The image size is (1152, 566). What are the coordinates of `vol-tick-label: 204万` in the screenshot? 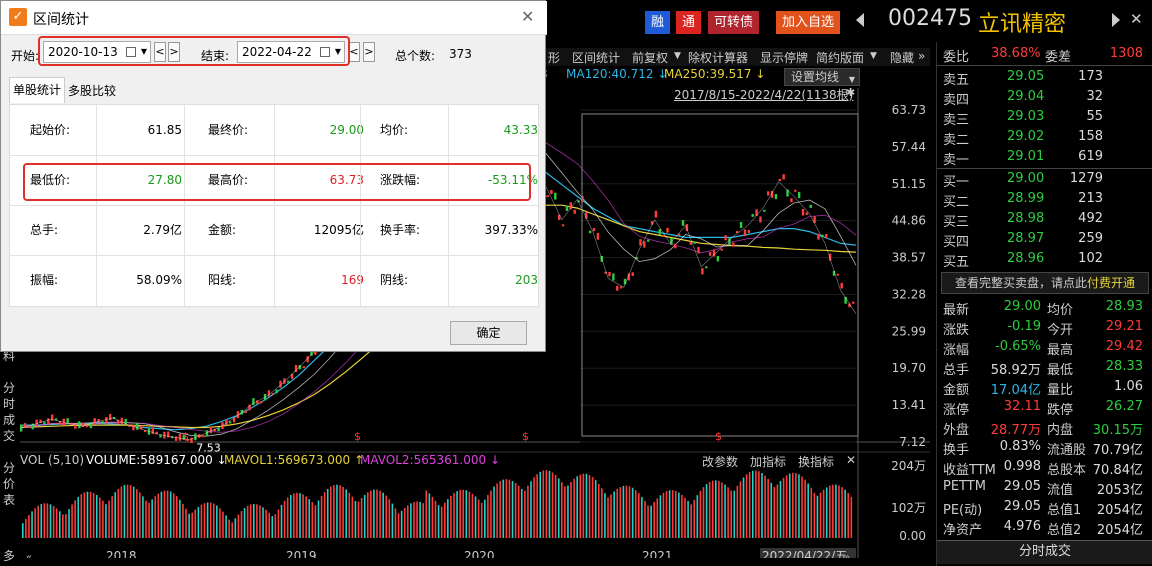 It's located at (908, 466).